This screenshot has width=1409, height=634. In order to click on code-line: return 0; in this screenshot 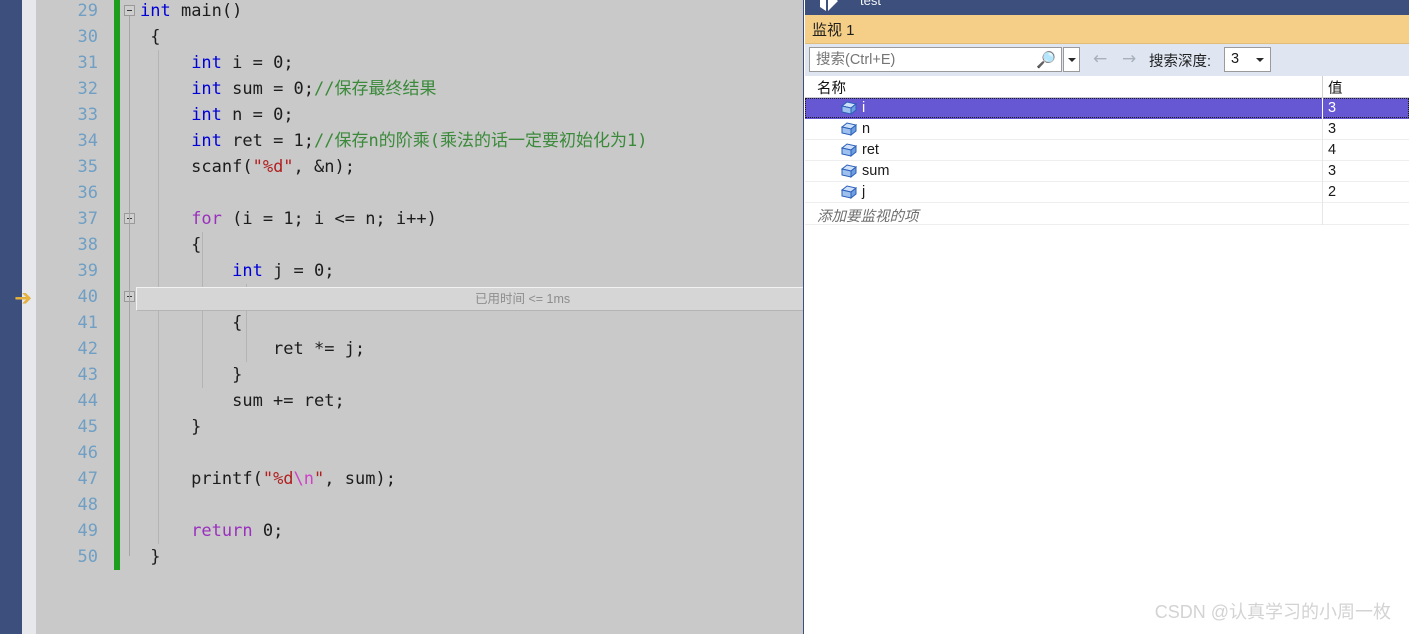, I will do `click(211, 531)`.